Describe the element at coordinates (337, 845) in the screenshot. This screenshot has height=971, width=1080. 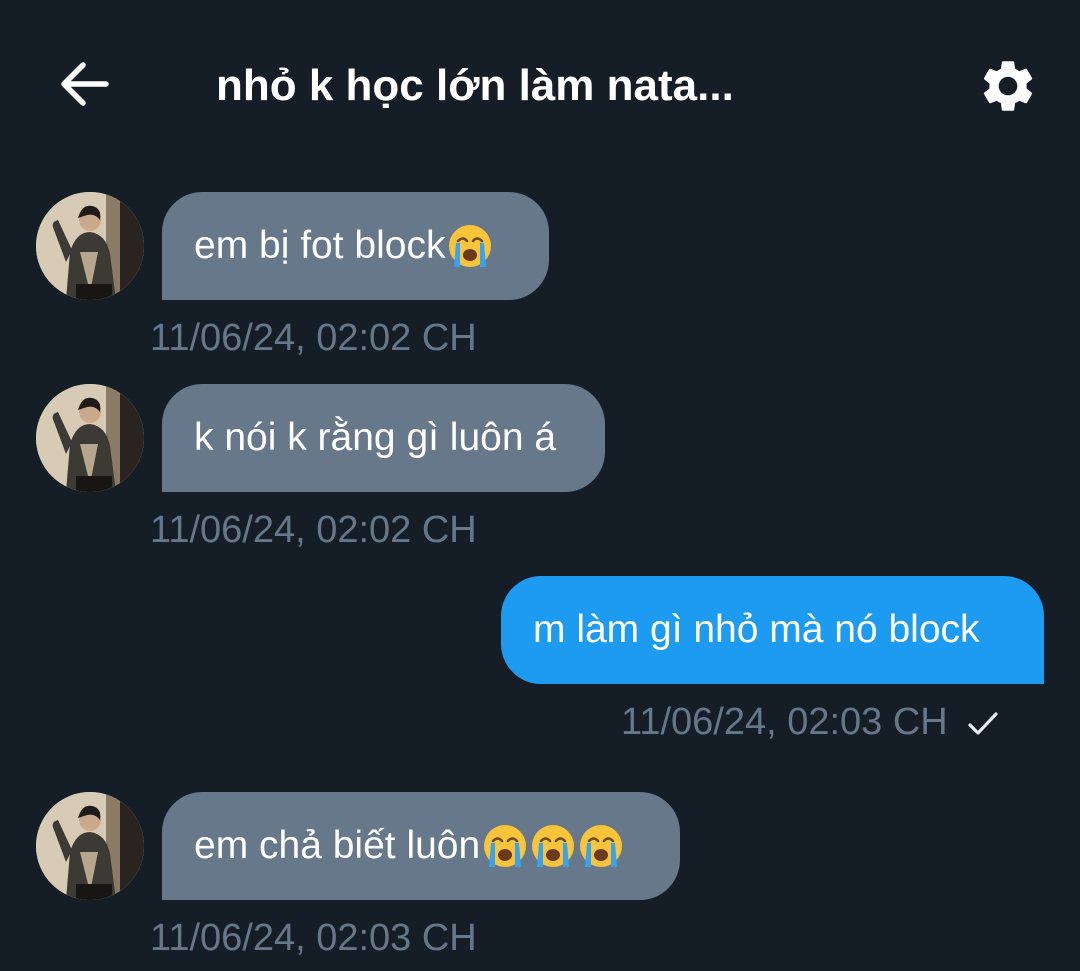
I see `message-text: em chả biết luôn` at that location.